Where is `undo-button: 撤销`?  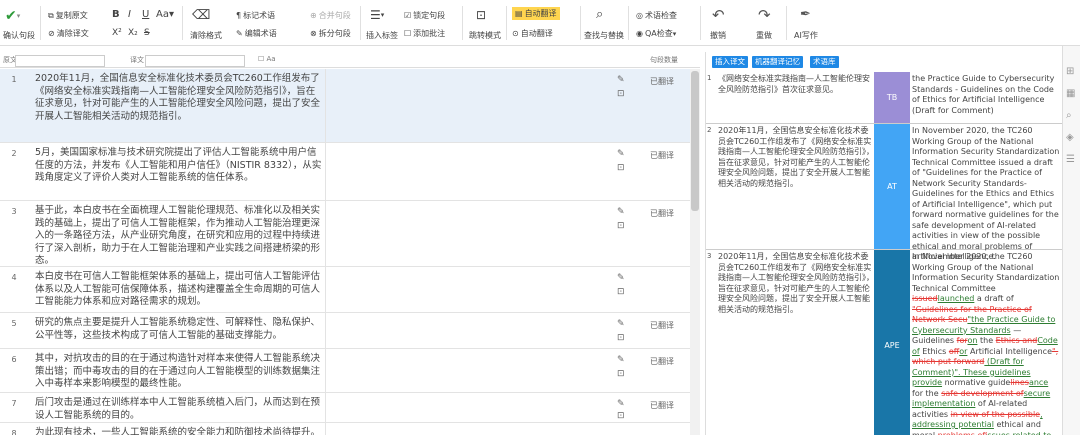
undo-button: 撤销 is located at coordinates (718, 35).